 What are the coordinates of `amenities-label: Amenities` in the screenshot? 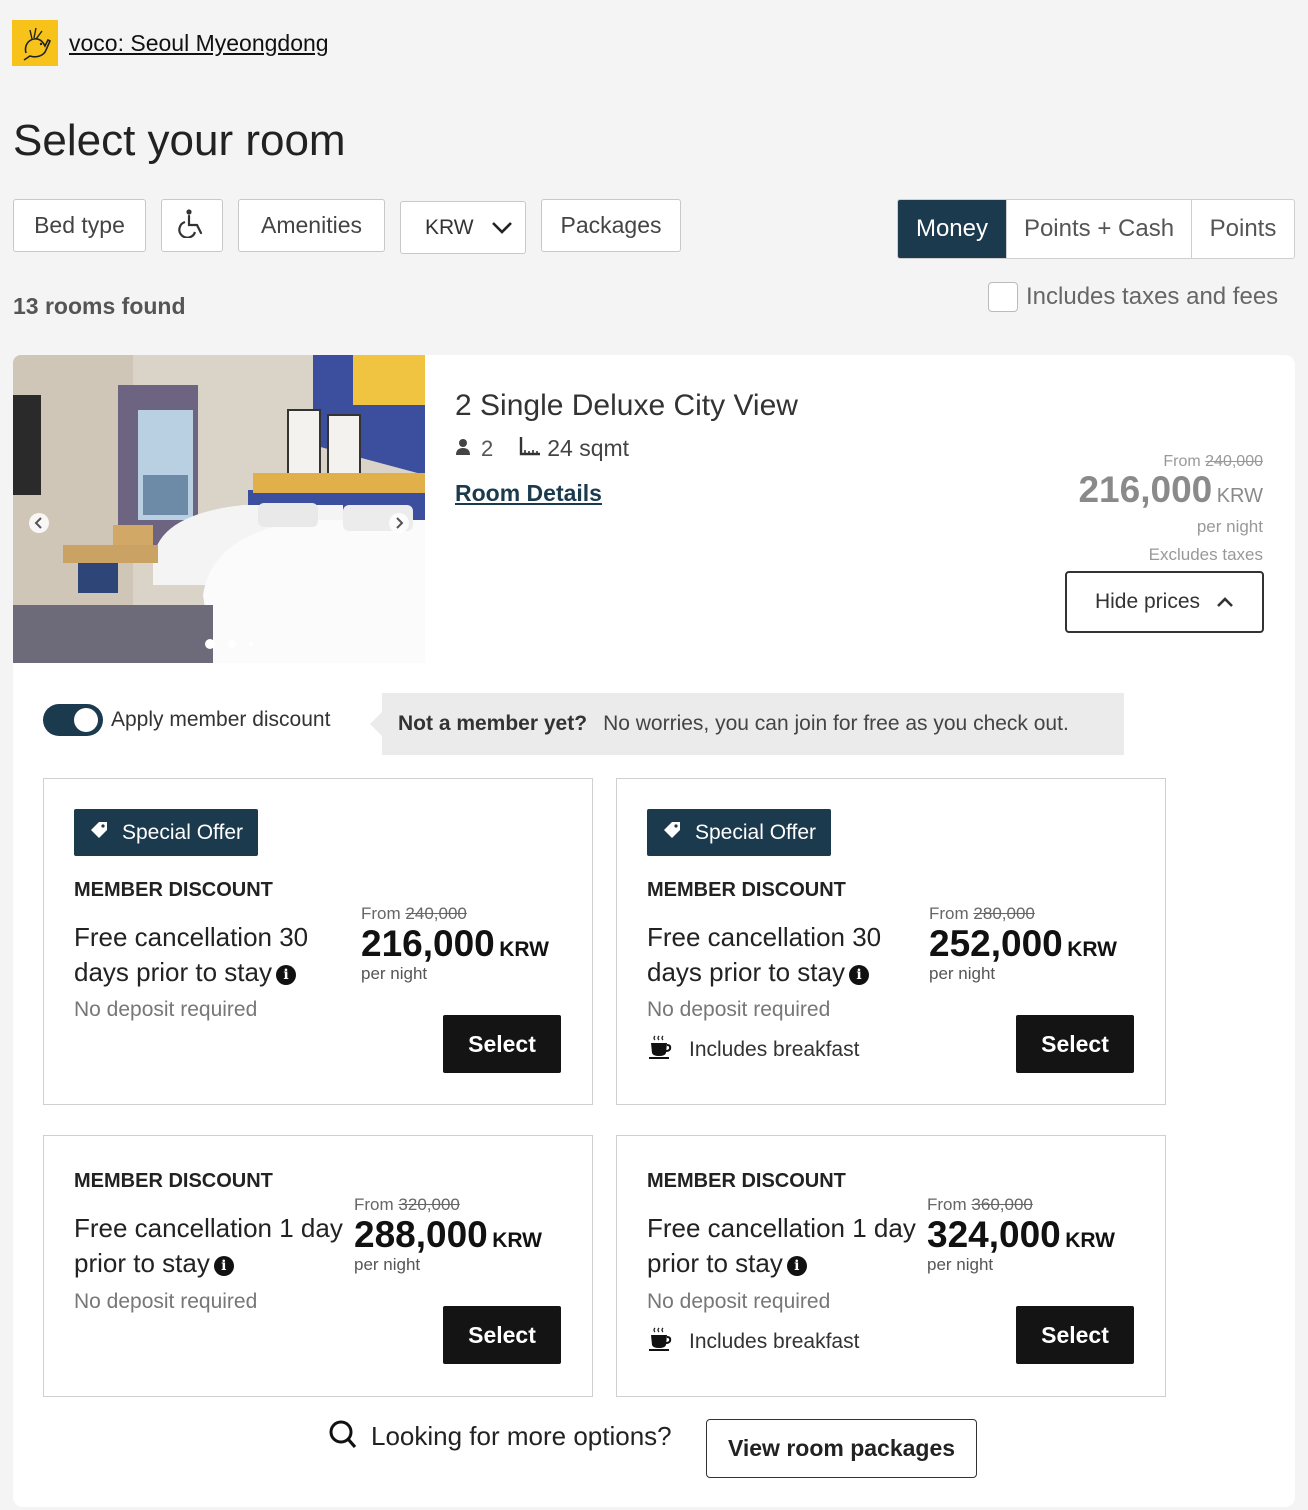 It's located at (311, 225).